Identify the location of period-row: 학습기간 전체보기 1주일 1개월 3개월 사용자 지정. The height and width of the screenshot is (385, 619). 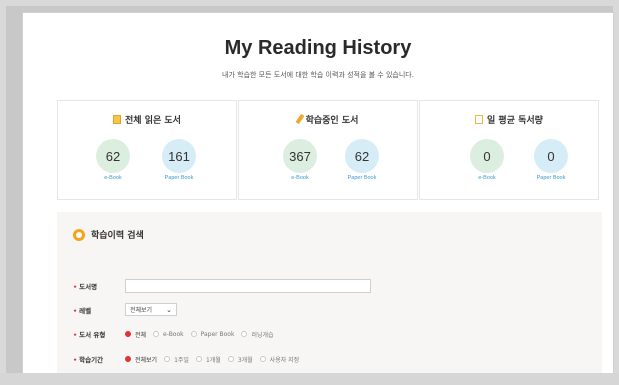
(189, 359).